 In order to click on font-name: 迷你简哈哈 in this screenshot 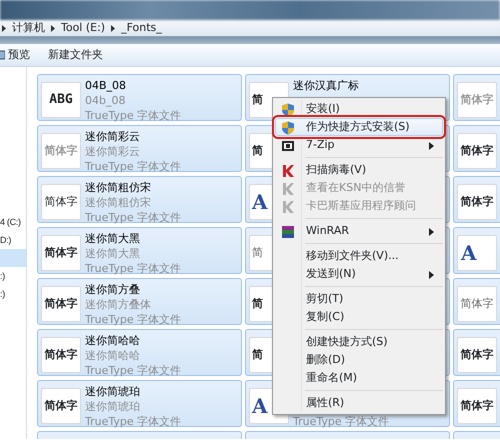, I will do `click(113, 340)`.